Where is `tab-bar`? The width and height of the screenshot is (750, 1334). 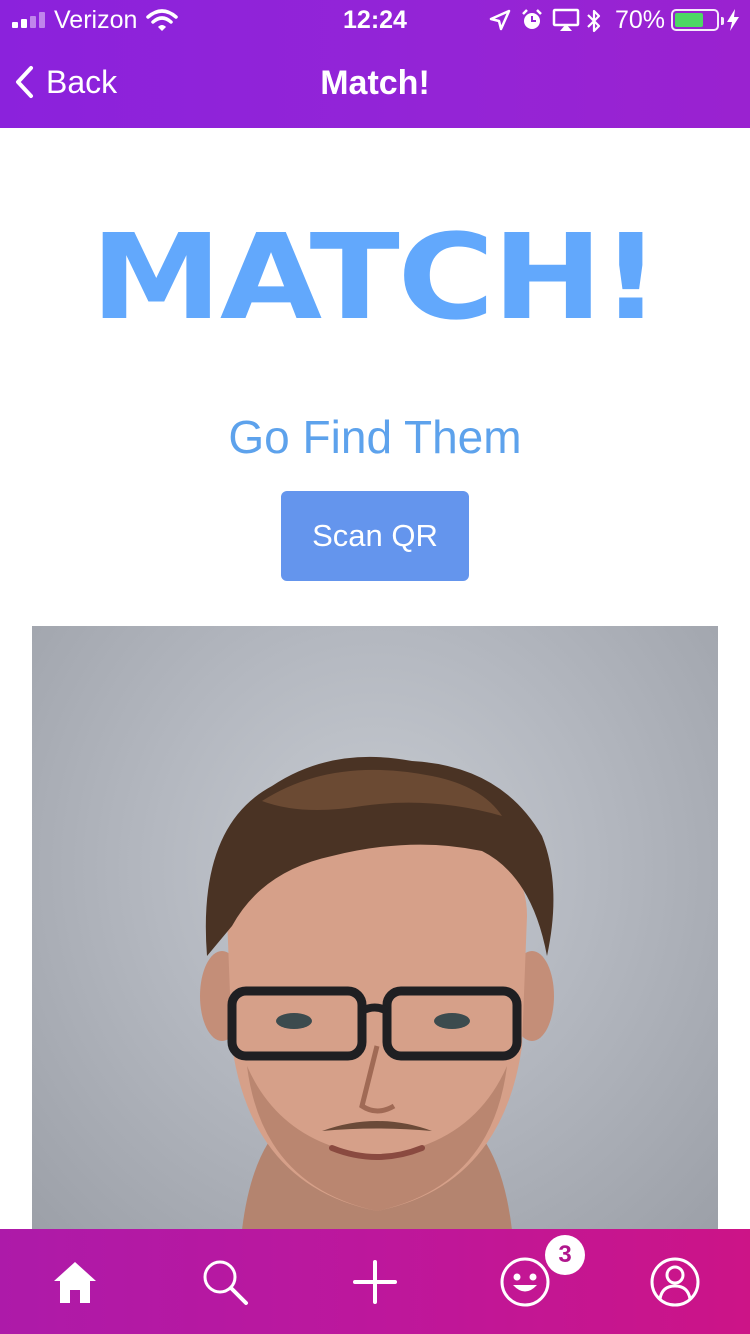
tab-bar is located at coordinates (375, 1281).